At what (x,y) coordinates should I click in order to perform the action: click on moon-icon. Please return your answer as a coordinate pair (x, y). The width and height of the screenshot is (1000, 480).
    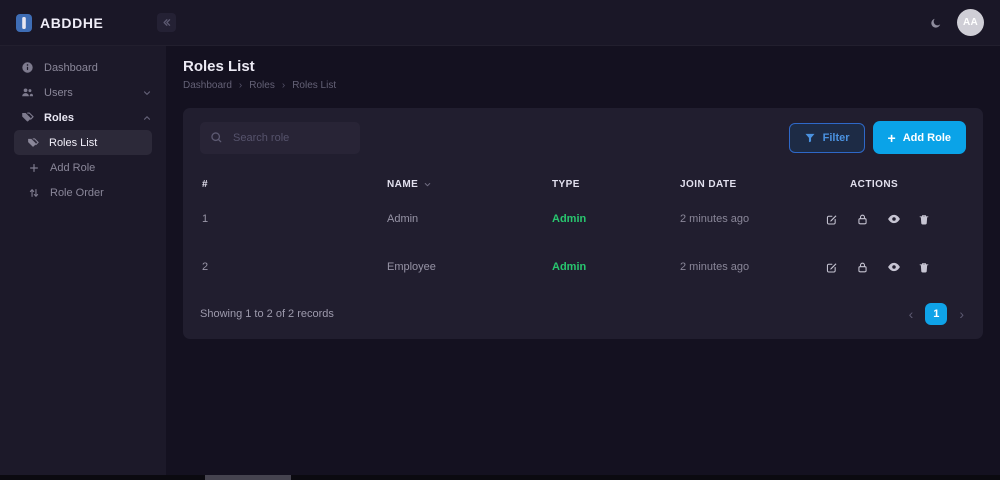
    Looking at the image, I should click on (936, 23).